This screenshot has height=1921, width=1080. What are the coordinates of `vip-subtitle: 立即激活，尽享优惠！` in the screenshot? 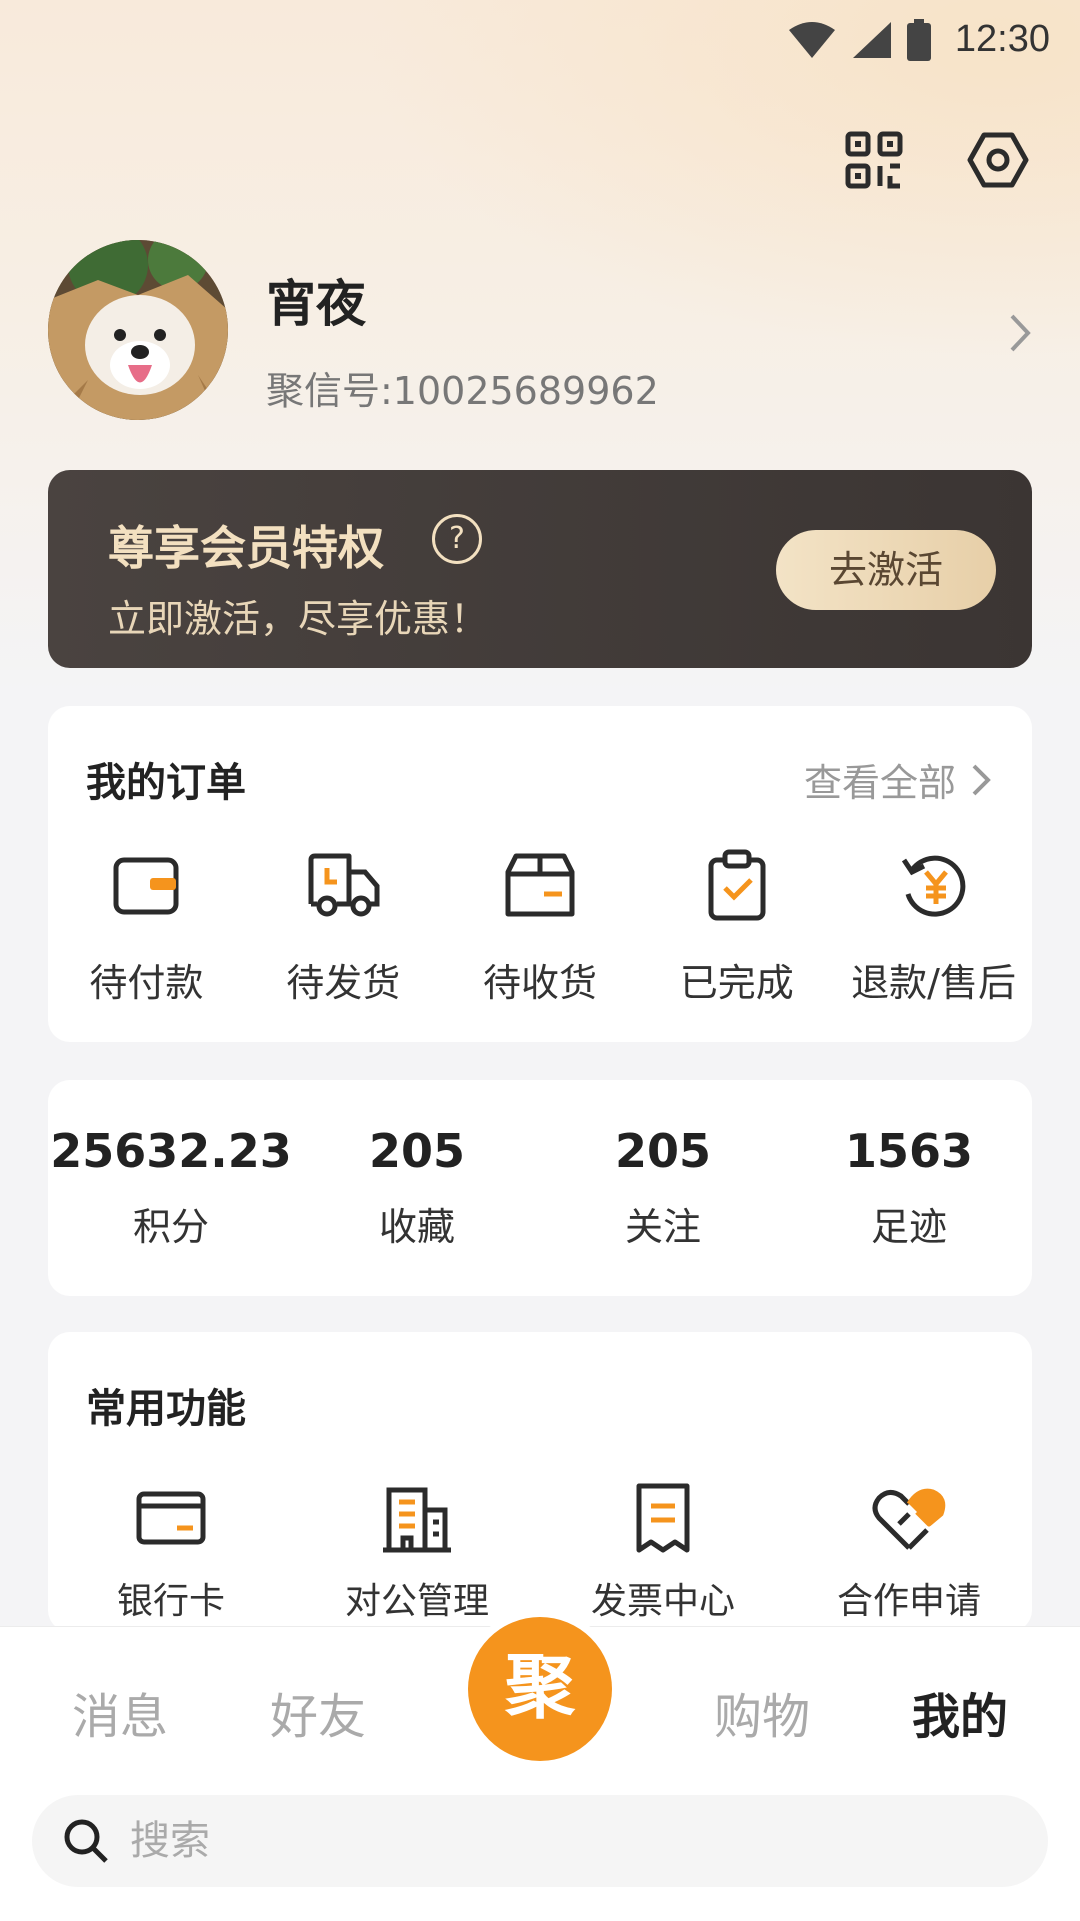 It's located at (298, 619).